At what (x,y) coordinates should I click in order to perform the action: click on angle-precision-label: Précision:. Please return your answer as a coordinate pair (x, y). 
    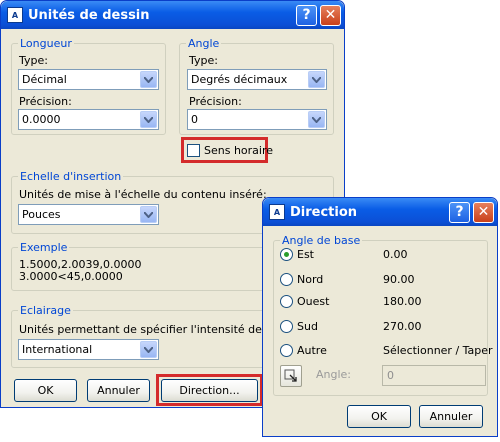
    Looking at the image, I should click on (215, 101).